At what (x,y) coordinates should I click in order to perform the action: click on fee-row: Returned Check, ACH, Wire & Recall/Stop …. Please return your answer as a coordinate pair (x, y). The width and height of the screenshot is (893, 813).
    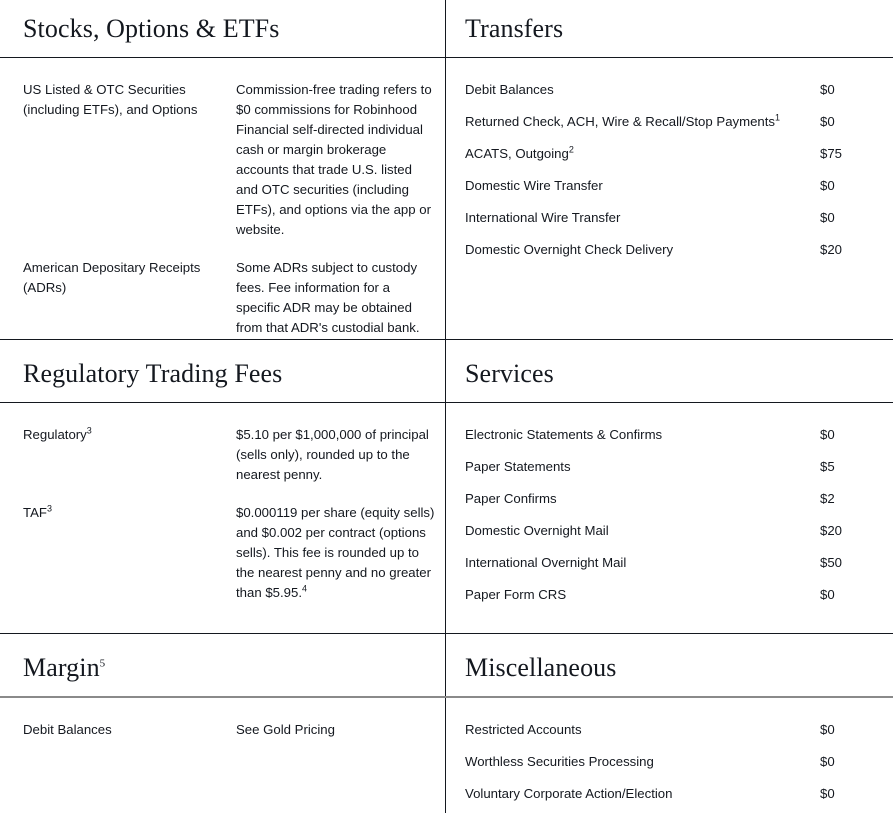
    Looking at the image, I should click on (679, 128).